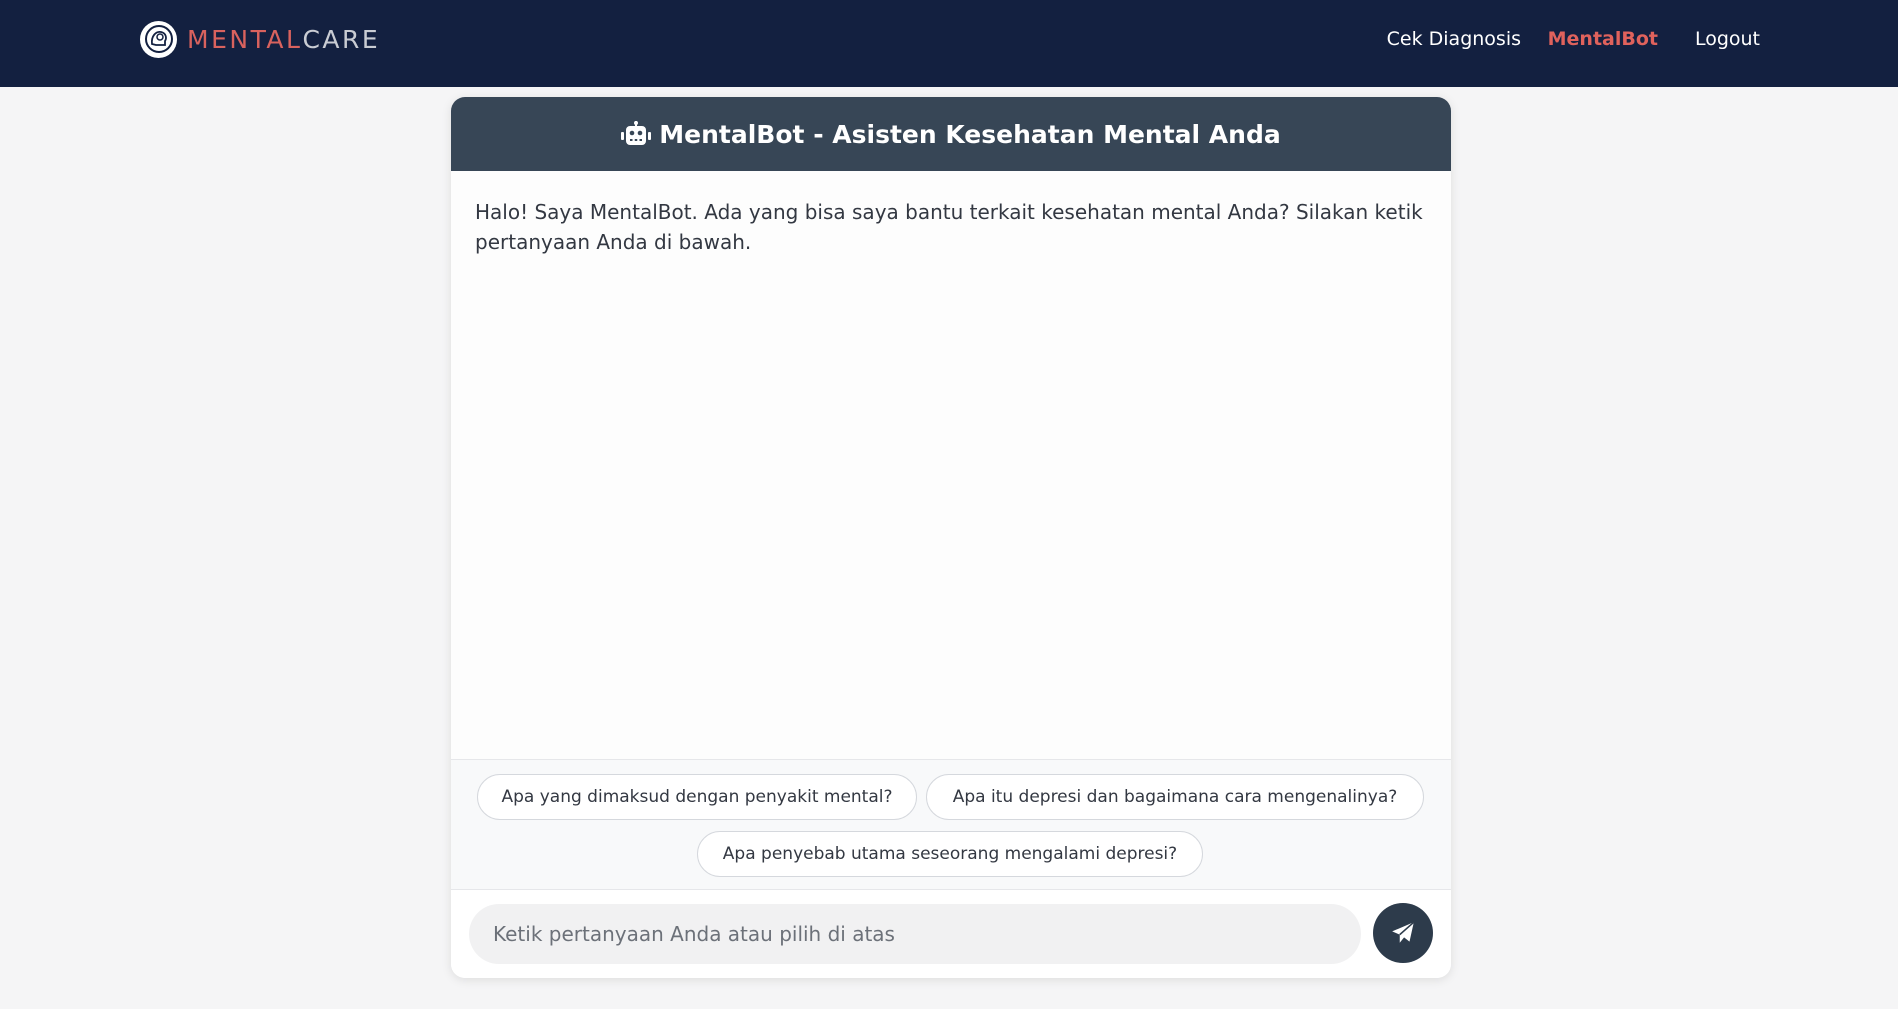  I want to click on chat-input, so click(915, 934).